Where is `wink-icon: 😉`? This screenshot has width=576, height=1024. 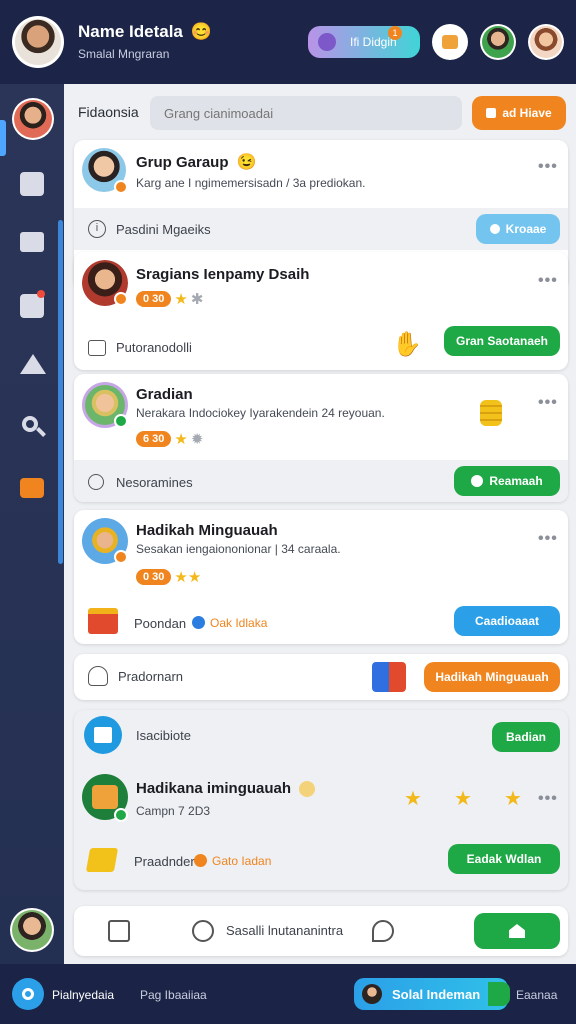 wink-icon: 😉 is located at coordinates (246, 162).